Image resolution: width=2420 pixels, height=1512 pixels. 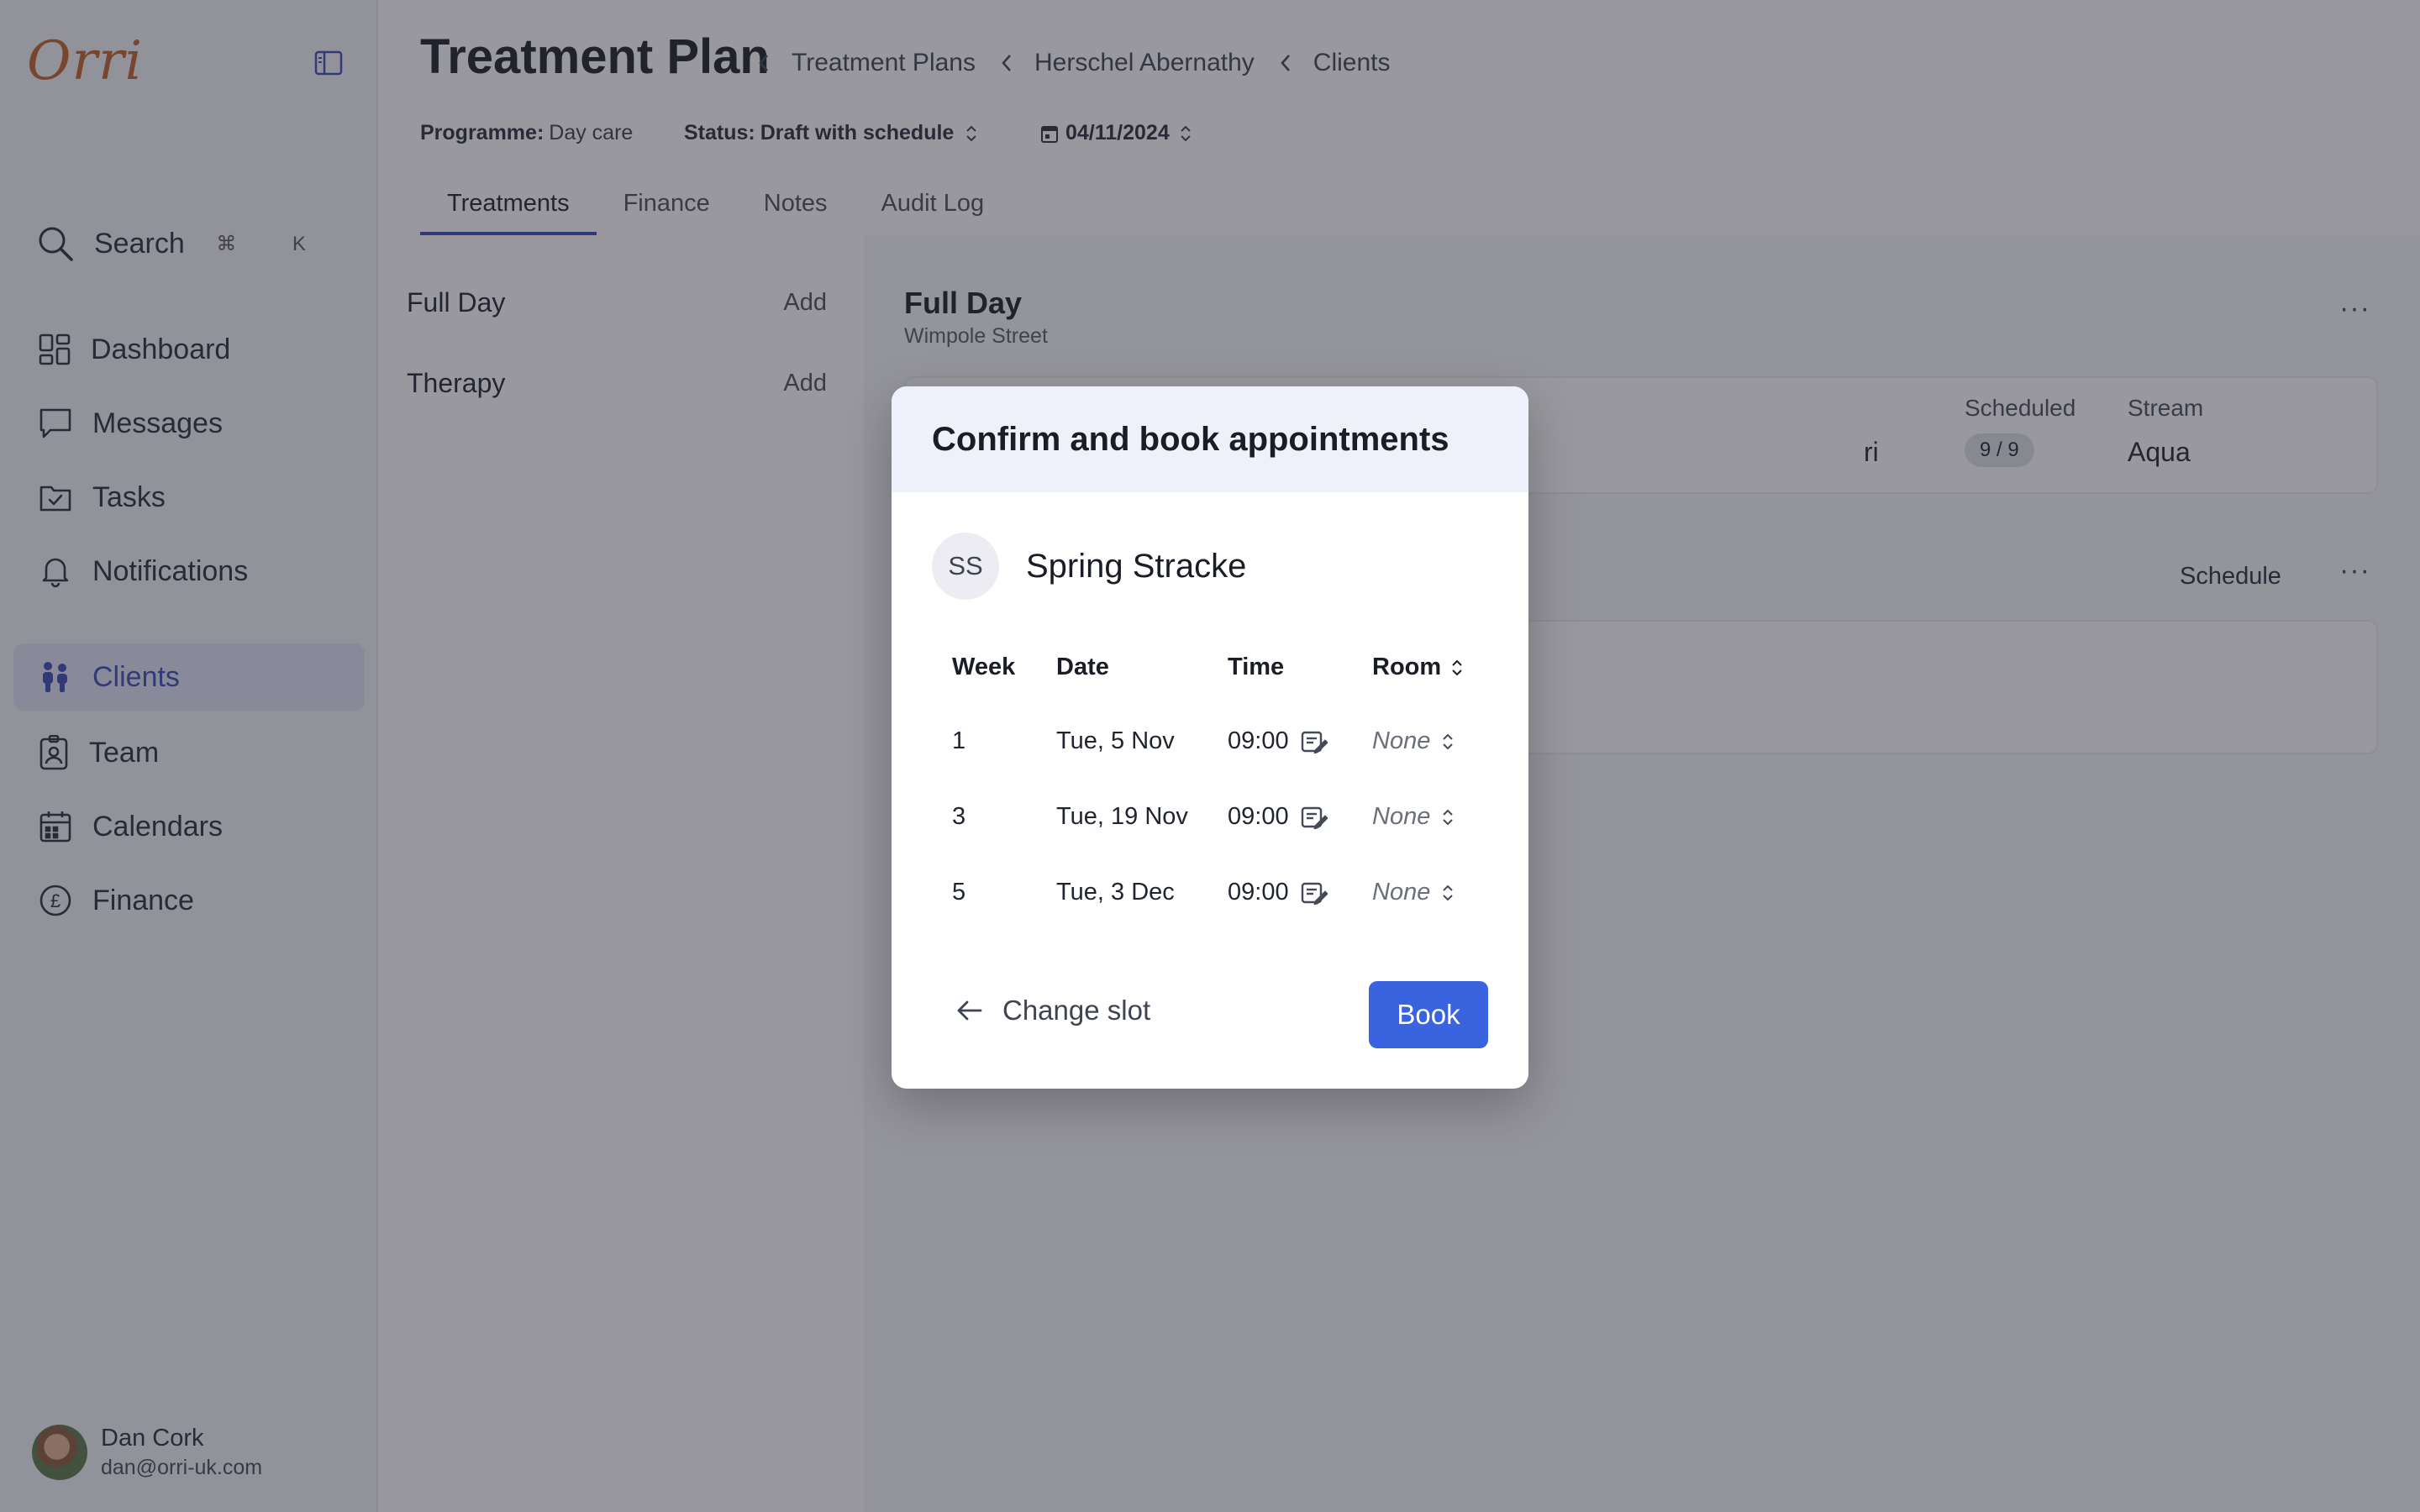 I want to click on dialog-header: Confirm and book appointments, so click(x=1210, y=439).